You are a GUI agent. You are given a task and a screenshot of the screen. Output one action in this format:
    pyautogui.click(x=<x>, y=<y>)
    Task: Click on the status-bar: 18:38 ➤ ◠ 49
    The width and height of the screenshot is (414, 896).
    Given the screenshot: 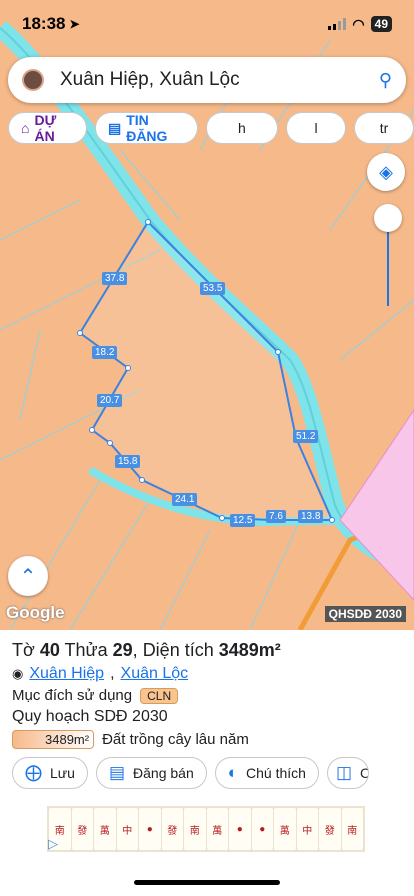 What is the action you would take?
    pyautogui.click(x=207, y=24)
    